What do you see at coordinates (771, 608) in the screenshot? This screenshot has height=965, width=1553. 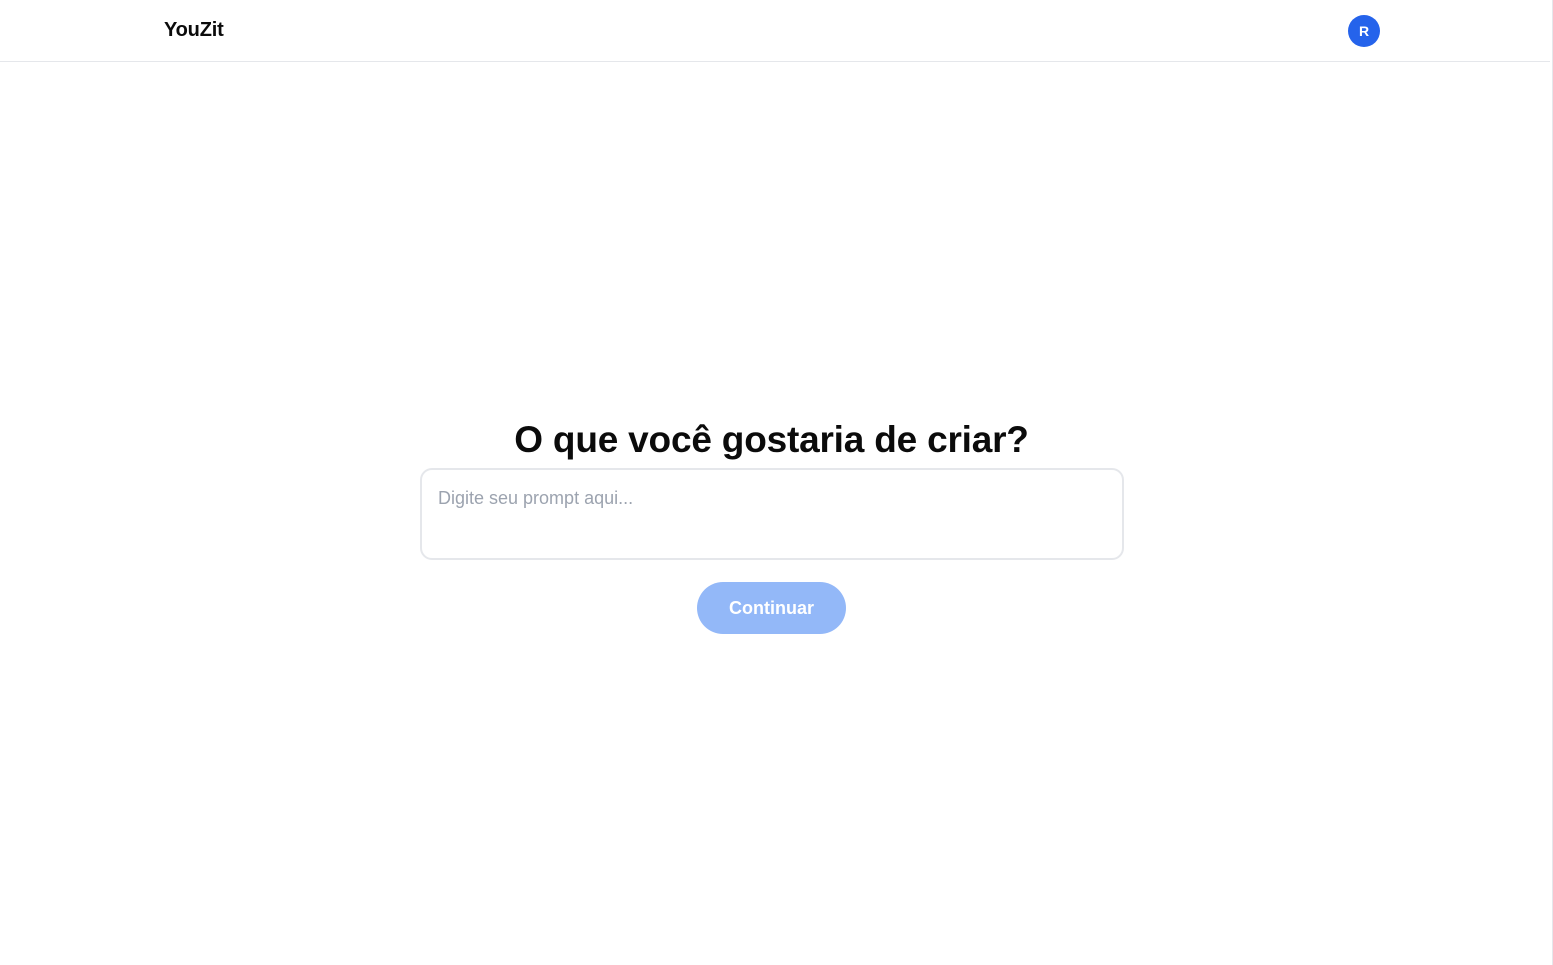 I see `continue-button: Continuar` at bounding box center [771, 608].